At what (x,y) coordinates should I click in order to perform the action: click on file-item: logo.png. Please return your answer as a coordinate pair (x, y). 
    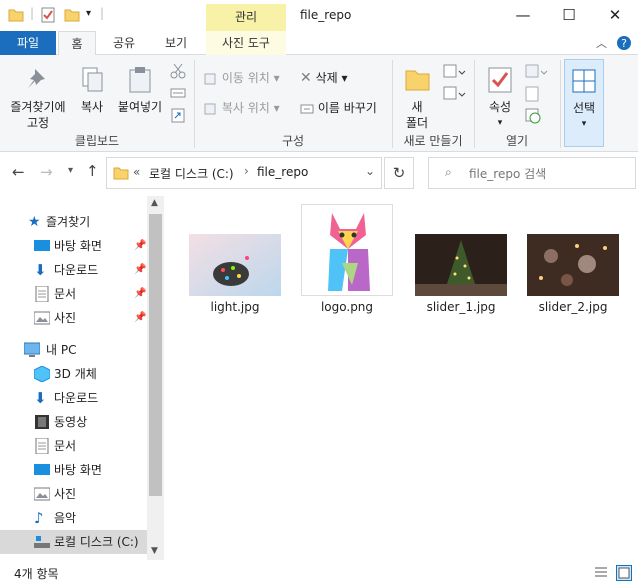
    Looking at the image, I should click on (347, 259).